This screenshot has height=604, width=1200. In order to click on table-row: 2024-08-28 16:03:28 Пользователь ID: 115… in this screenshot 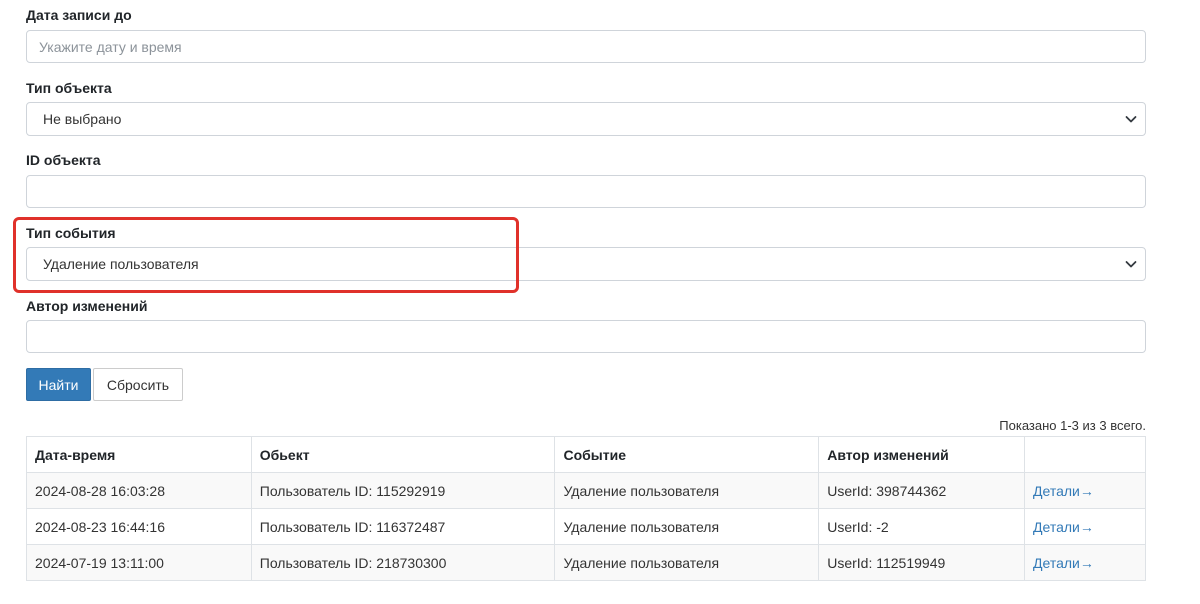, I will do `click(586, 490)`.